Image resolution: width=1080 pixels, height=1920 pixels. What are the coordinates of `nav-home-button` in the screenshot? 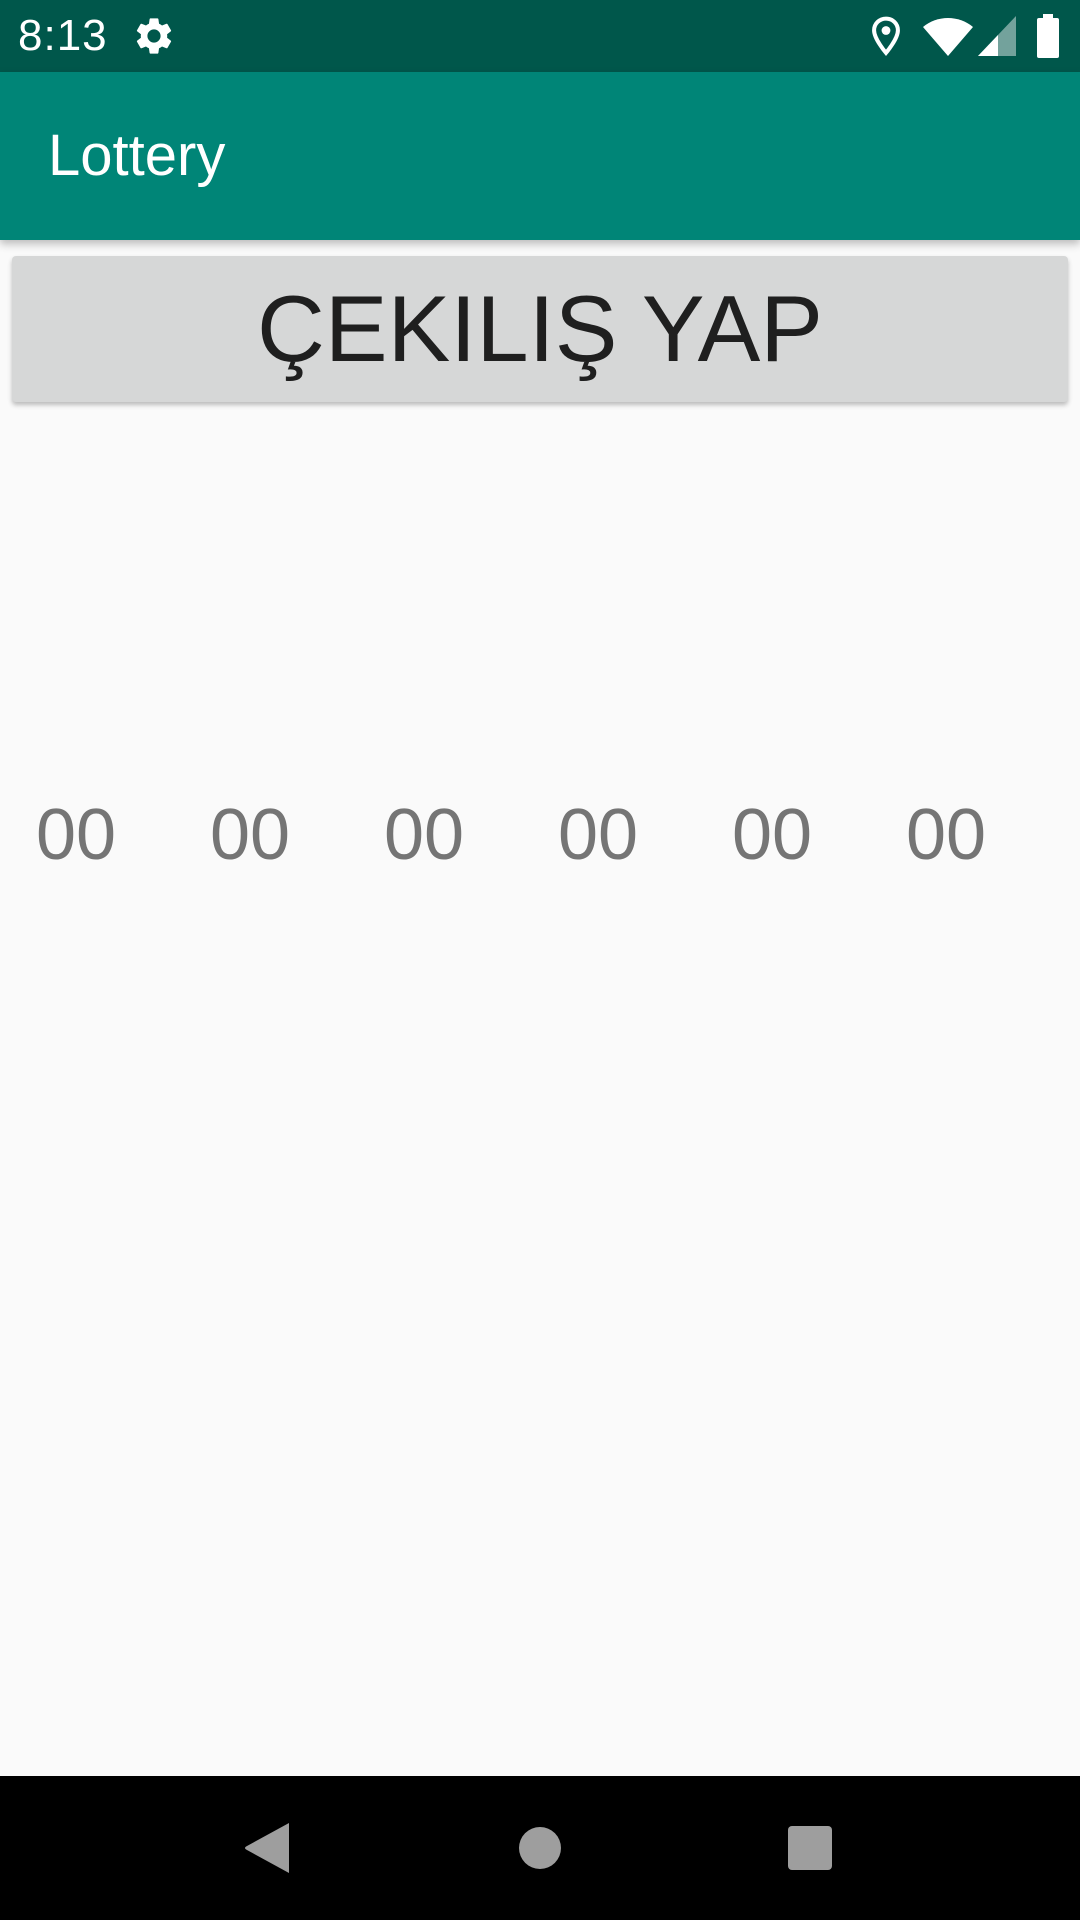 It's located at (540, 1848).